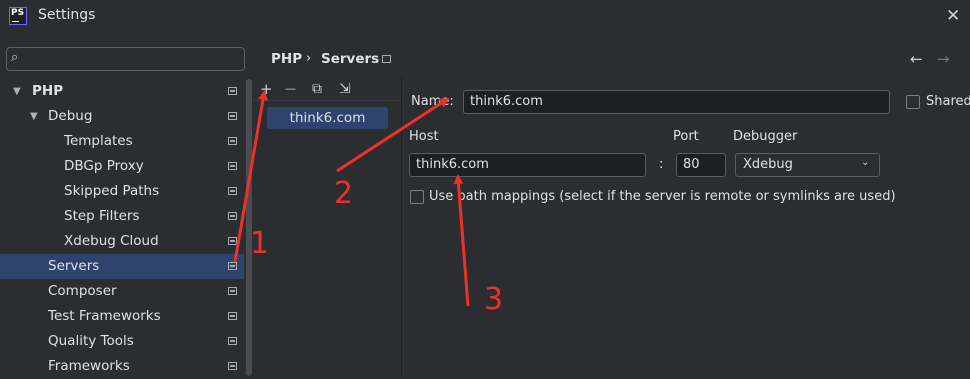  Describe the element at coordinates (913, 102) in the screenshot. I see `shared-checkbox` at that location.